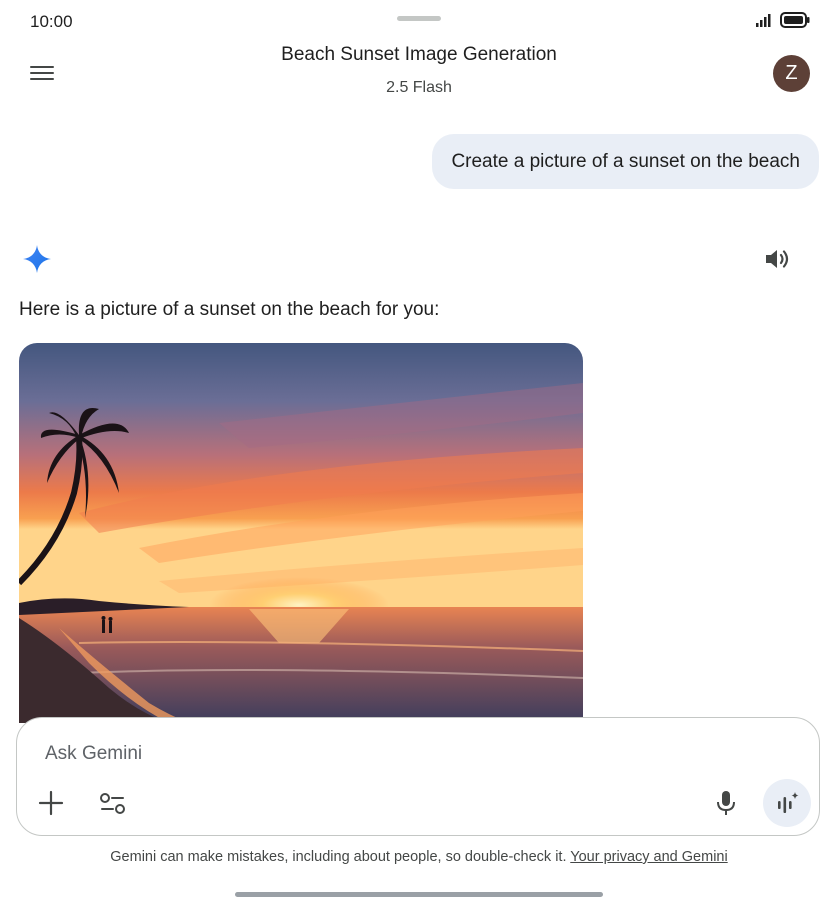 The height and width of the screenshot is (908, 838). Describe the element at coordinates (37, 259) in the screenshot. I see `gemini-sparkle-icon` at that location.